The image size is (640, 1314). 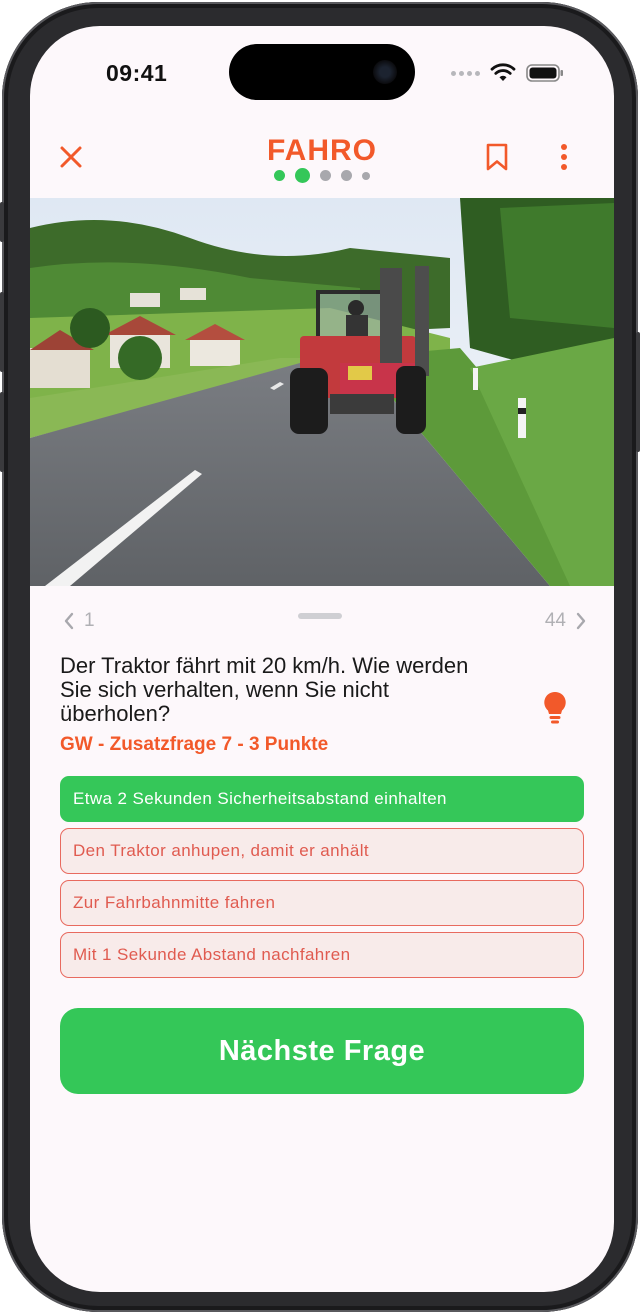 What do you see at coordinates (555, 620) in the screenshot?
I see `next-question-number: 44` at bounding box center [555, 620].